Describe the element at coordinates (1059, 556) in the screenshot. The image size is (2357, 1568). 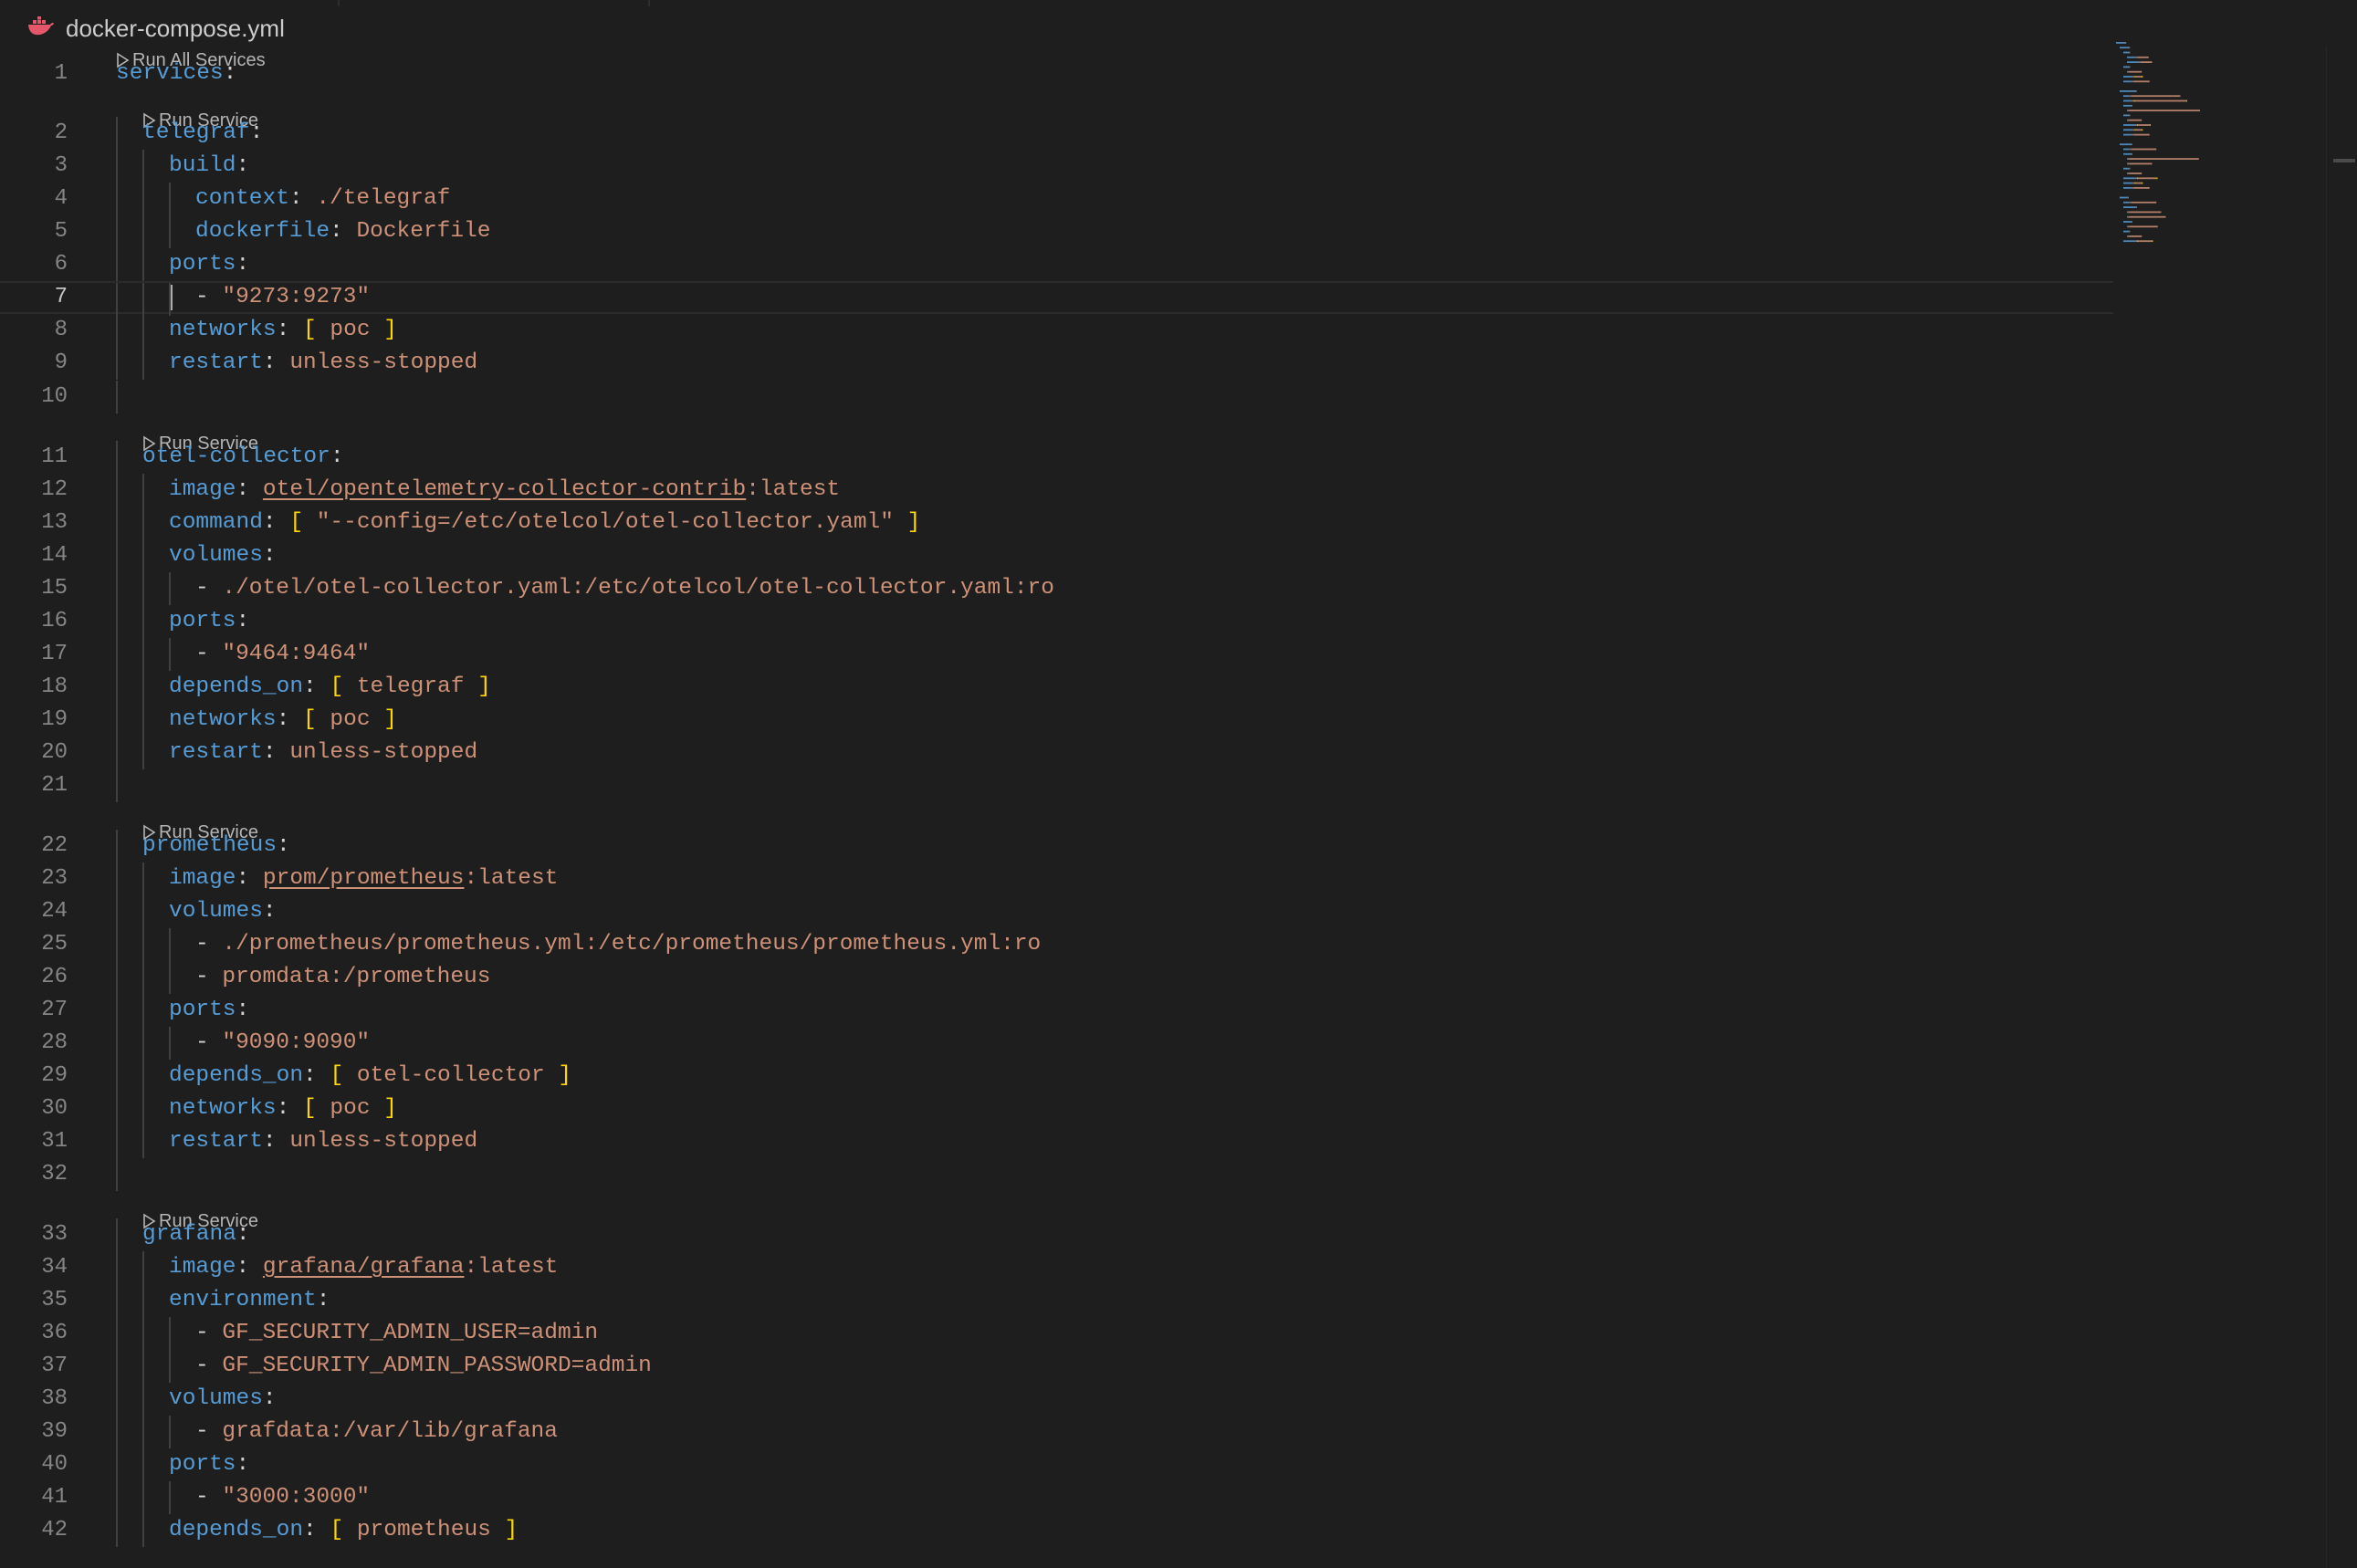
I see `code-line: 14 volumes:` at that location.